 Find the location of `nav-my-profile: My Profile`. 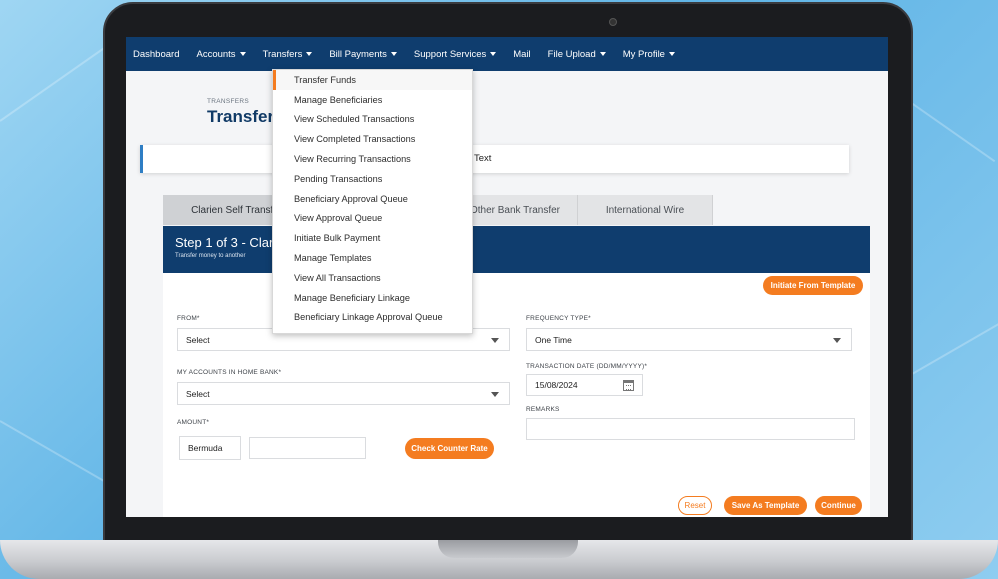

nav-my-profile: My Profile is located at coordinates (649, 54).